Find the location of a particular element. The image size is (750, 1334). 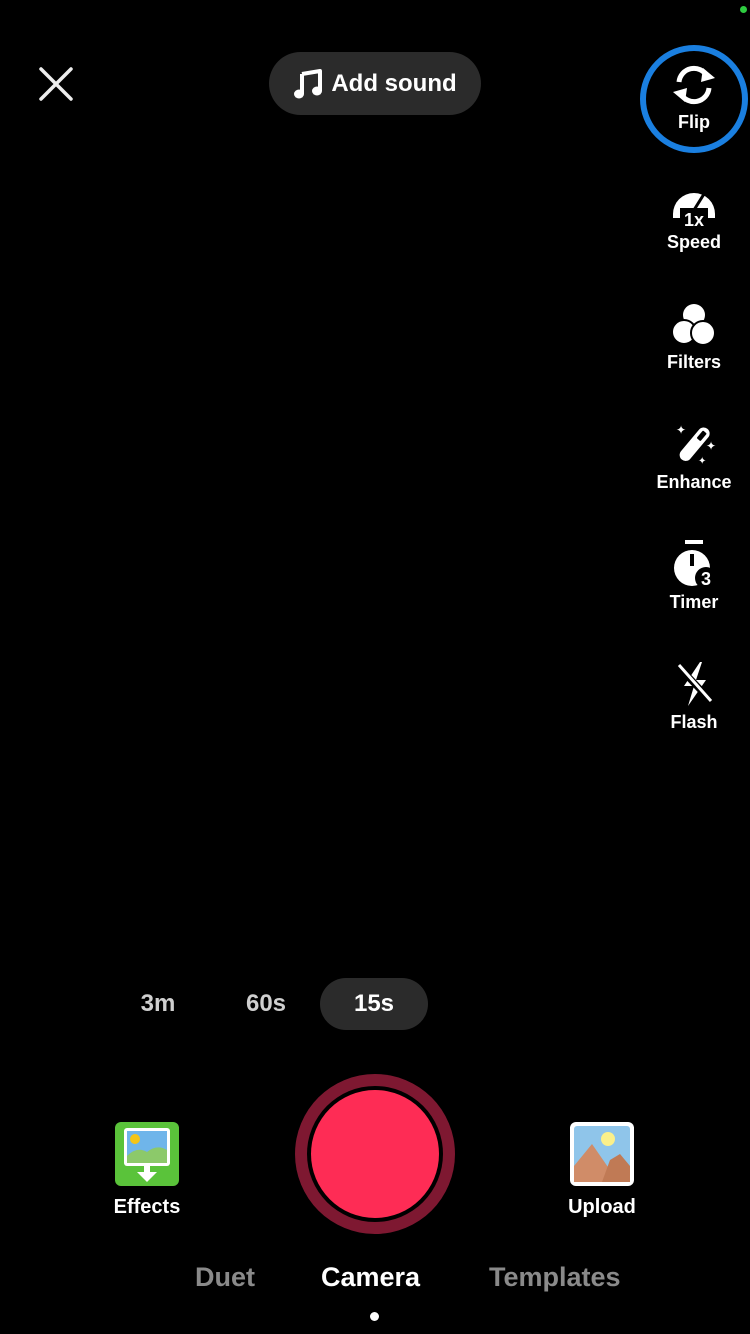

mode-tabs: Duet Camera Templates is located at coordinates (375, 1282).